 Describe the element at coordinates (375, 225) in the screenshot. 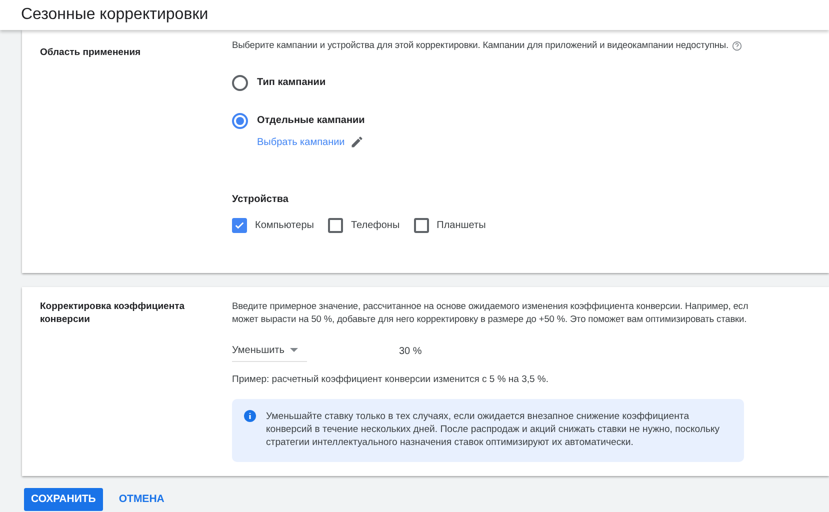

I see `checkbox-label: Телефоны` at that location.